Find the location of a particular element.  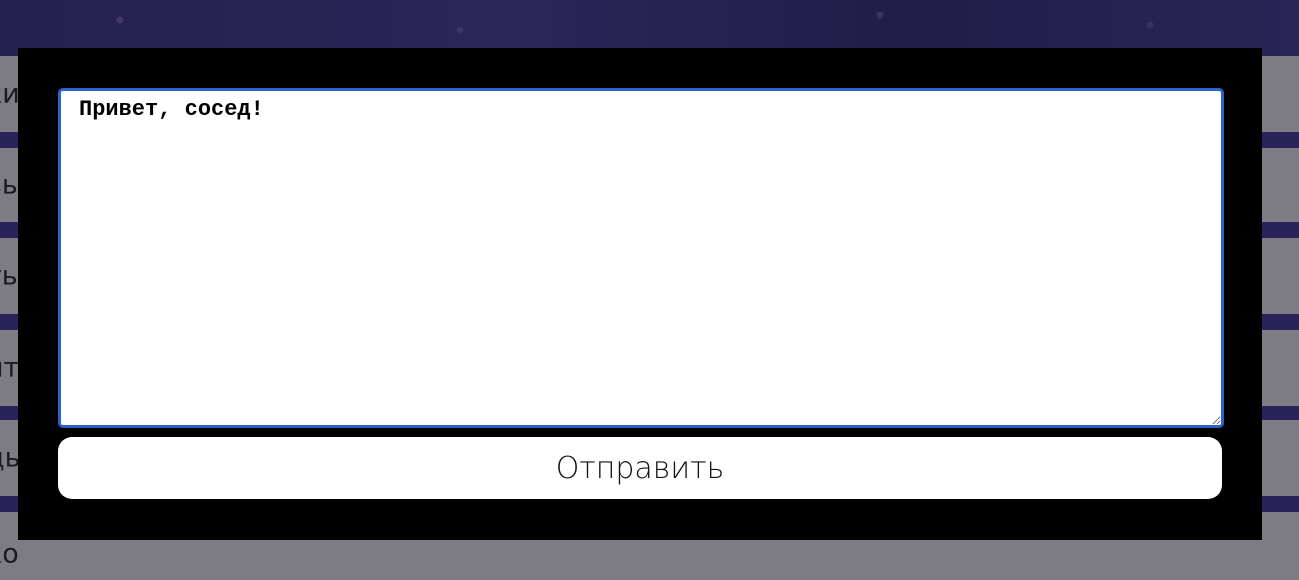

list-item-label: ть is located at coordinates (9, 276).